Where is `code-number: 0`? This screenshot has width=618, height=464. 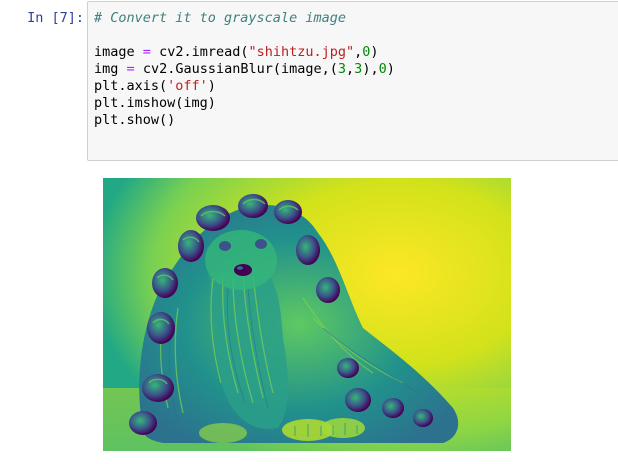 code-number: 0 is located at coordinates (382, 69).